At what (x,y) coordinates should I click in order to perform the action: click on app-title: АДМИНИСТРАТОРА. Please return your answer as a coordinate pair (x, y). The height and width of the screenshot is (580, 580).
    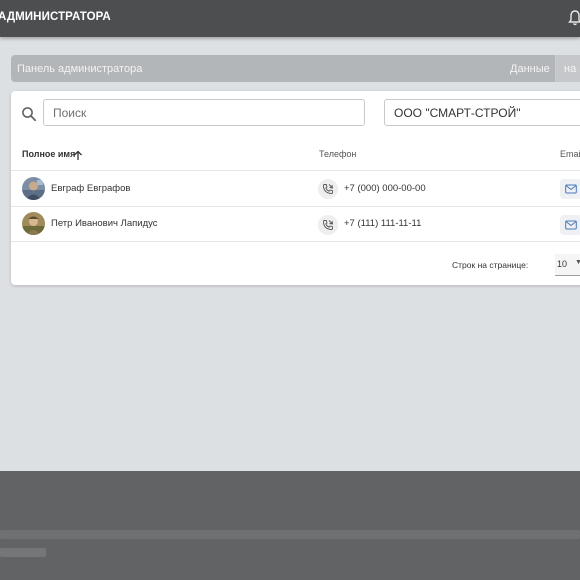
    Looking at the image, I should click on (55, 17).